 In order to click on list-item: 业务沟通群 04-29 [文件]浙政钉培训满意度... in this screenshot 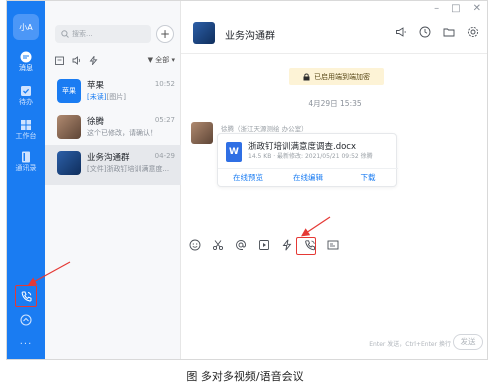, I will do `click(113, 165)`.